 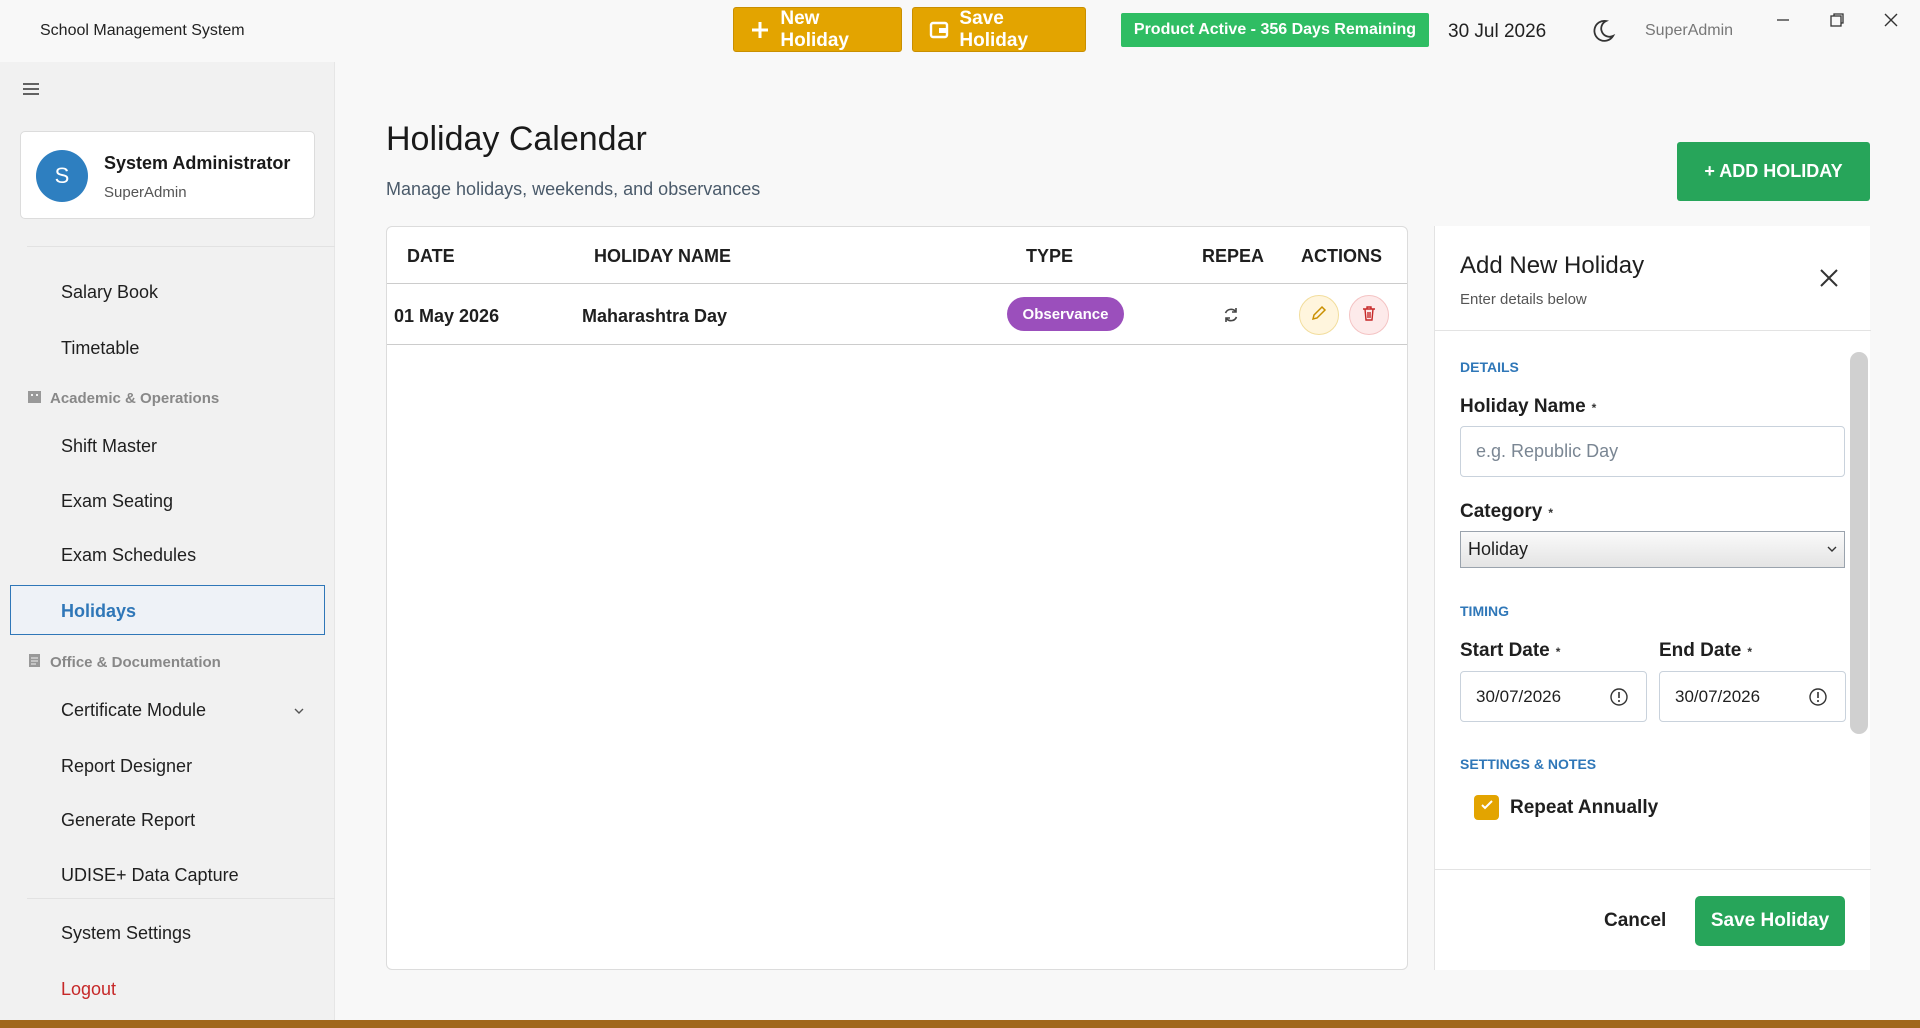 I want to click on column-header-date: DATE, so click(x=431, y=256).